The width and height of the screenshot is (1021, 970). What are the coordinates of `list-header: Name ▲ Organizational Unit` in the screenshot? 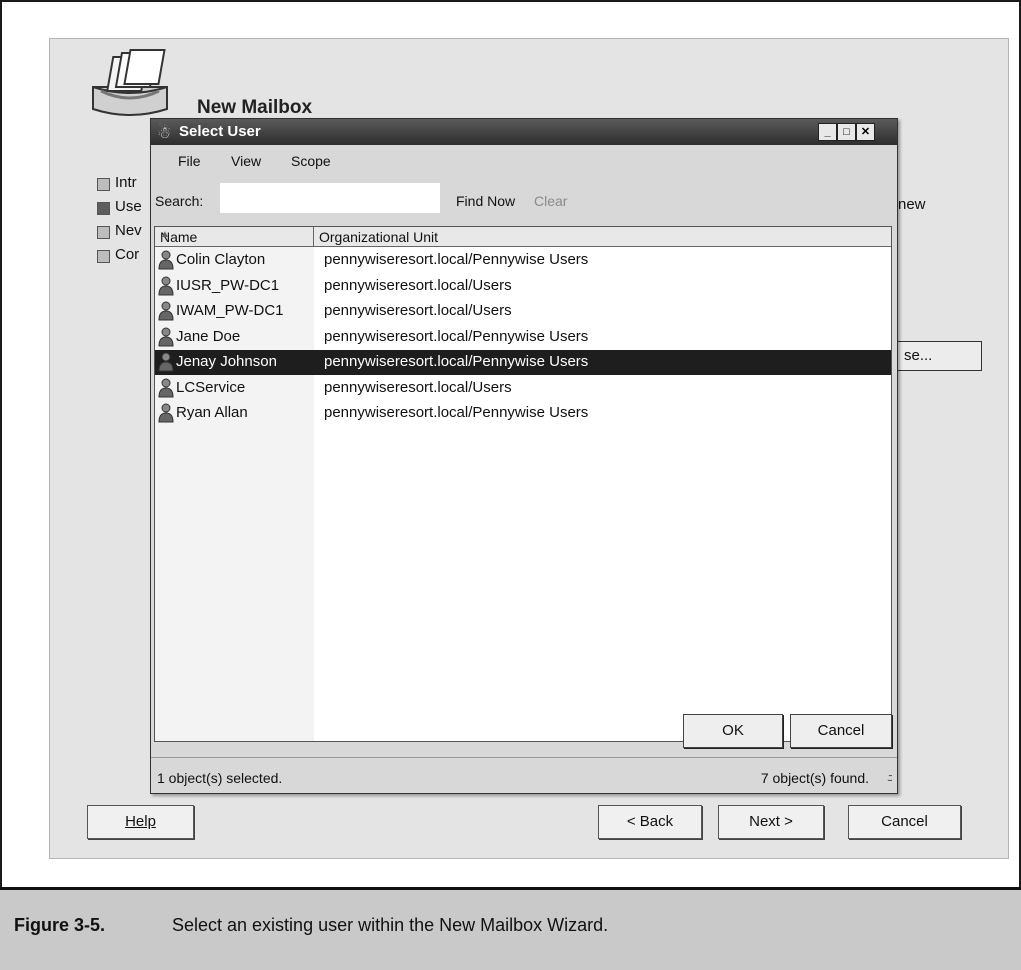 It's located at (523, 237).